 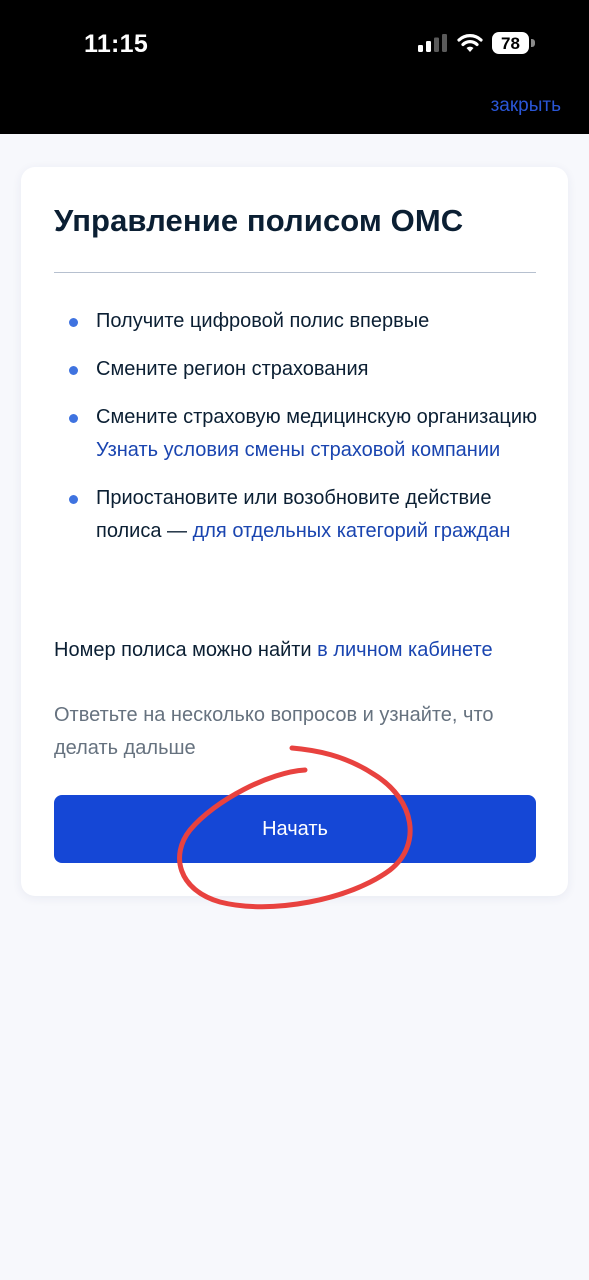 What do you see at coordinates (186, 650) in the screenshot?
I see `policy-note-text: Номер полиса можно найти` at bounding box center [186, 650].